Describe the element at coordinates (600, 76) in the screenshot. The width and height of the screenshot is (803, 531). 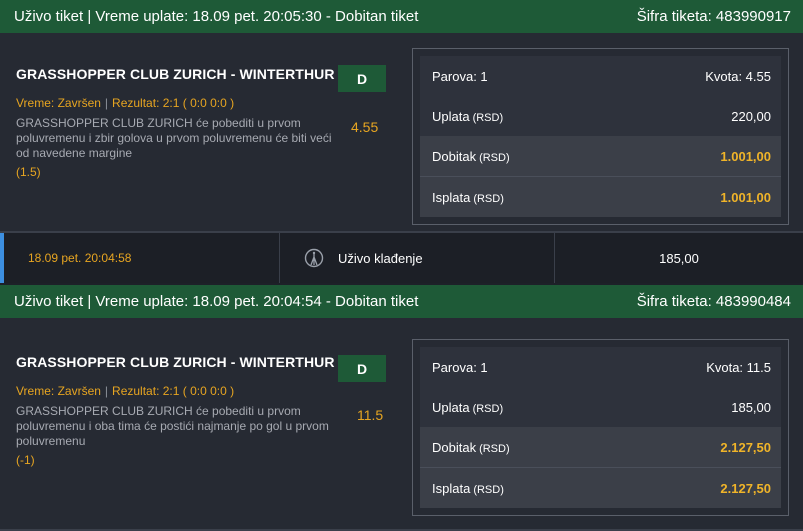
I see `summary-pairs-row: Parova: 1 Kvota: 4.55` at that location.